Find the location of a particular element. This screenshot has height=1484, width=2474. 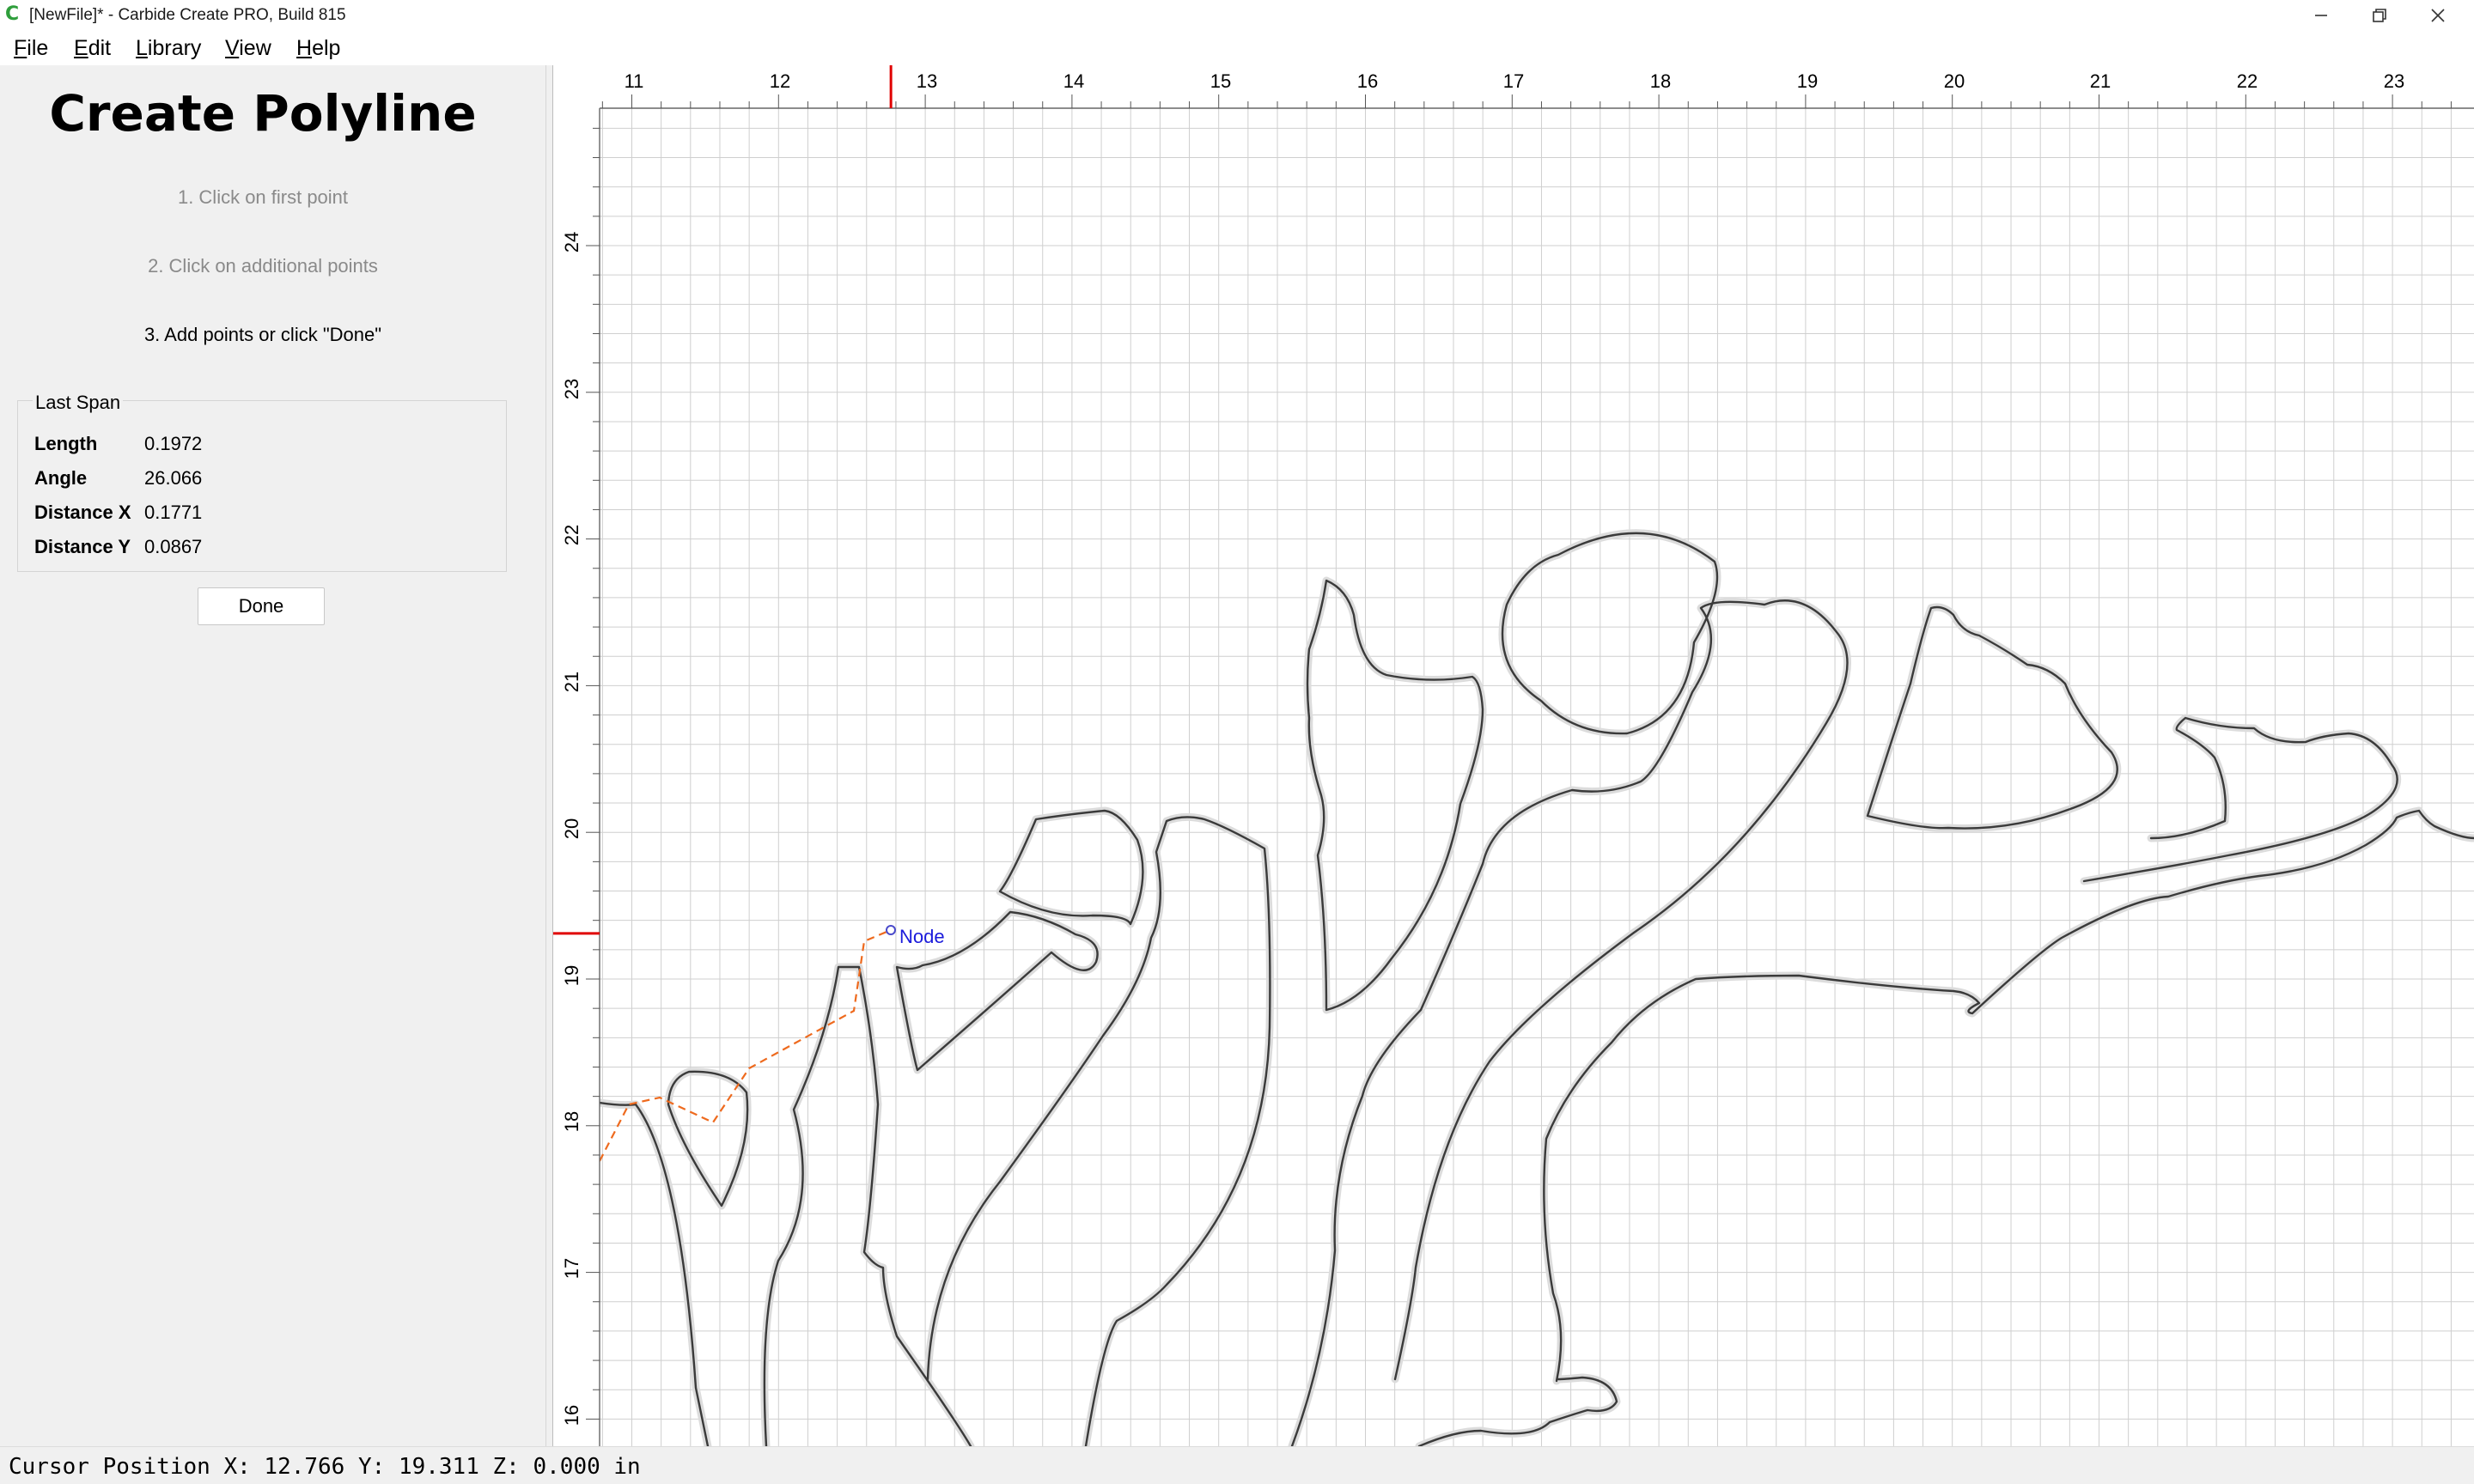

x-tick-label: 11 is located at coordinates (634, 81).